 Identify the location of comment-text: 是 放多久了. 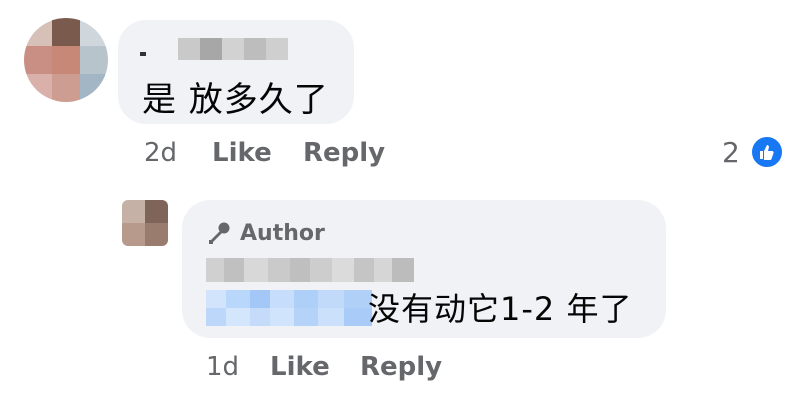
(235, 100).